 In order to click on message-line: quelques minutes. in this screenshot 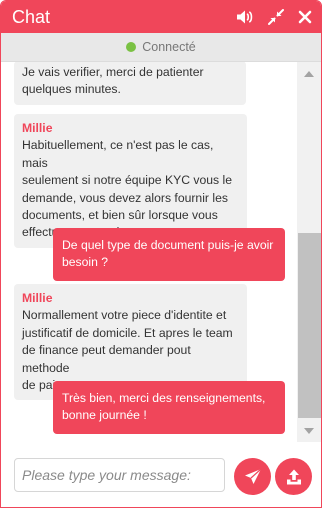, I will do `click(71, 89)`.